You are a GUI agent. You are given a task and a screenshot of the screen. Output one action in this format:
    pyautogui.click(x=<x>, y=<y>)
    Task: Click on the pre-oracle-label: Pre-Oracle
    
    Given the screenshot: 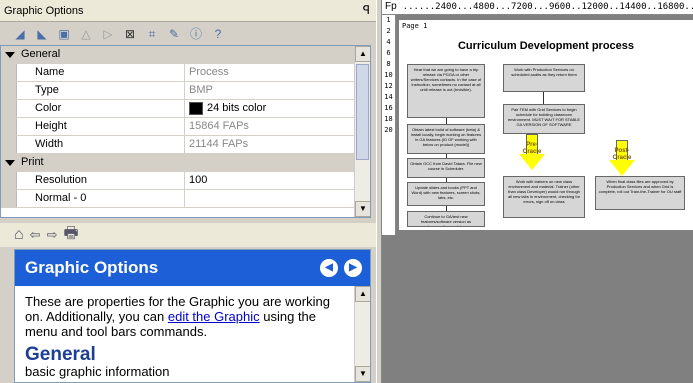 What is the action you would take?
    pyautogui.click(x=532, y=148)
    